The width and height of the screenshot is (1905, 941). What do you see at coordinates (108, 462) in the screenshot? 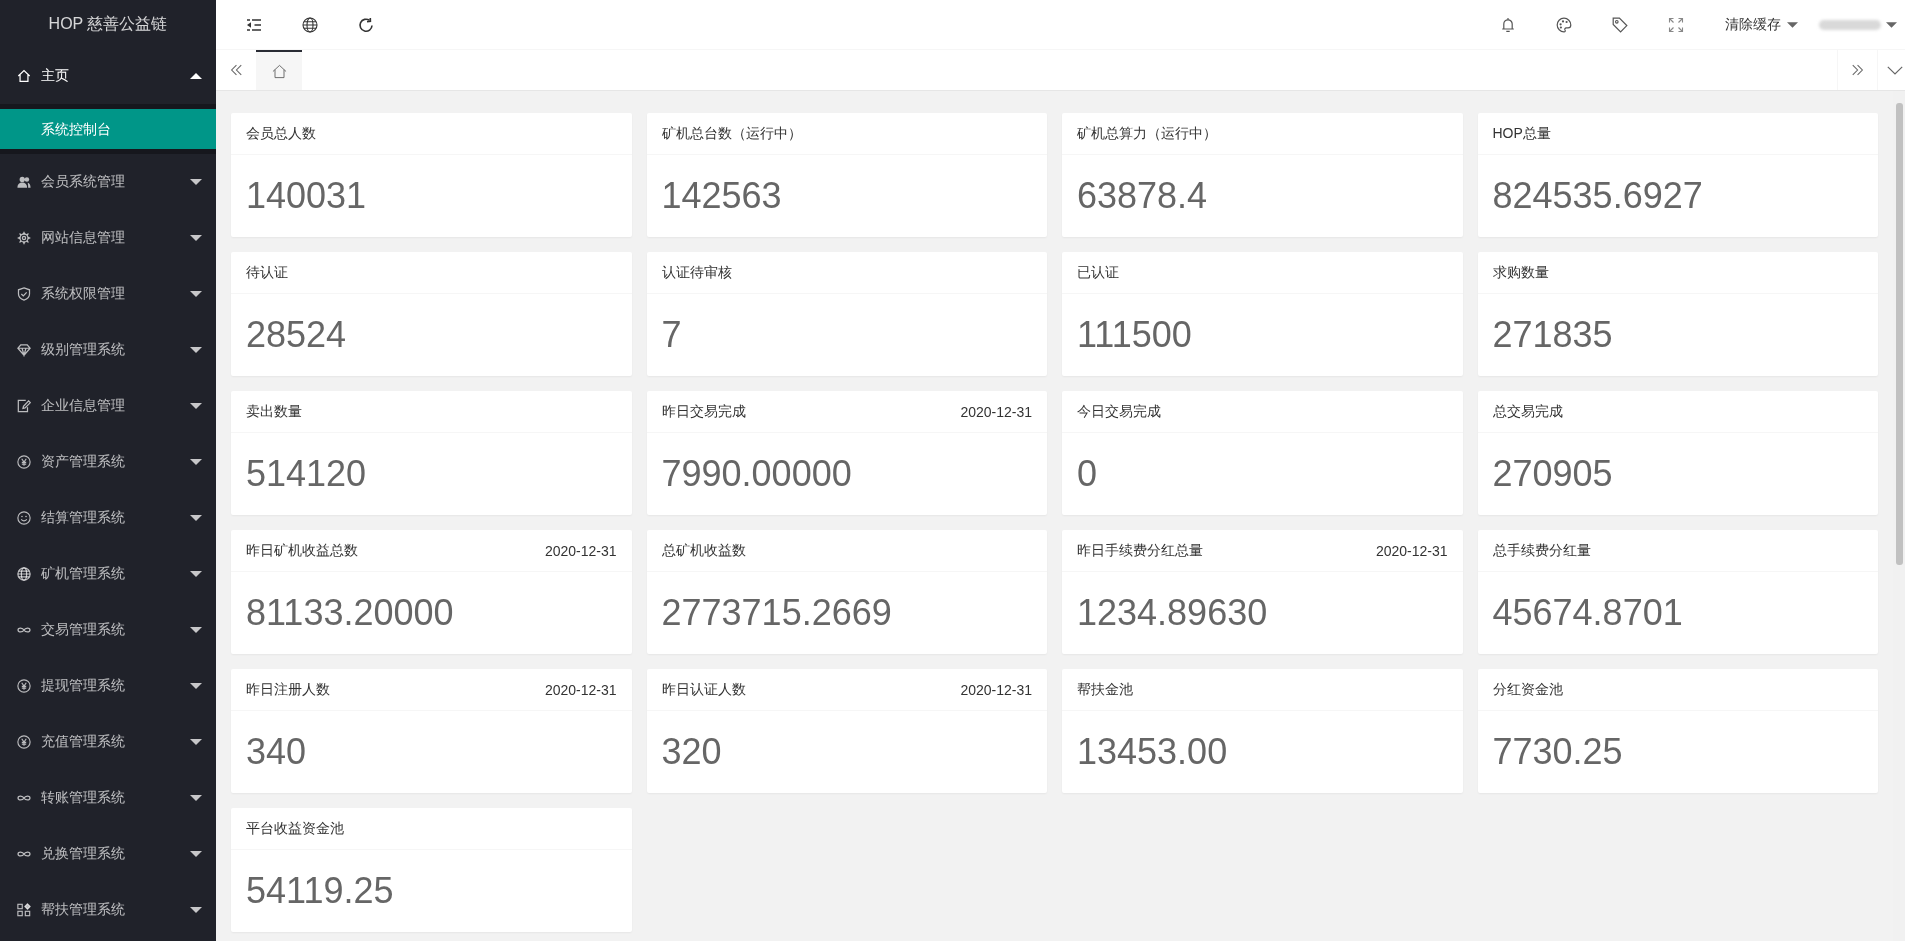
I see `sidebar-menu-item: 资产管理系统` at bounding box center [108, 462].